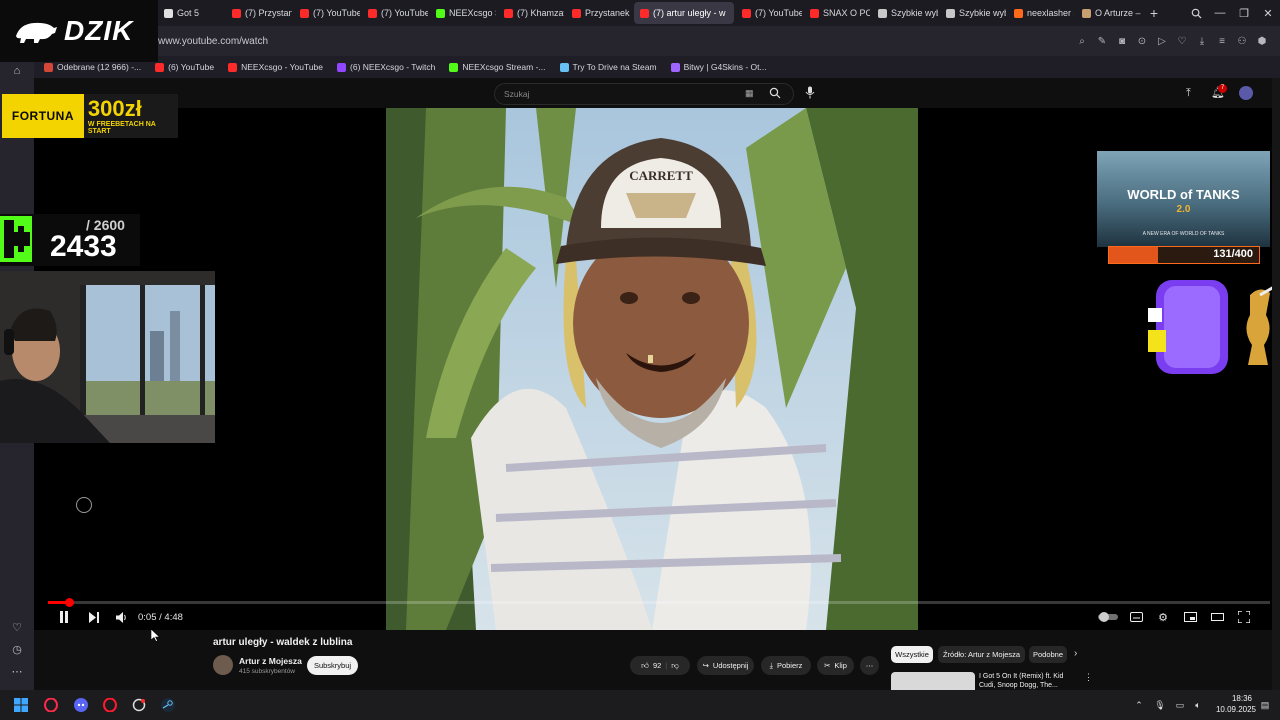  I want to click on close-window-icon: ✕, so click(1268, 13).